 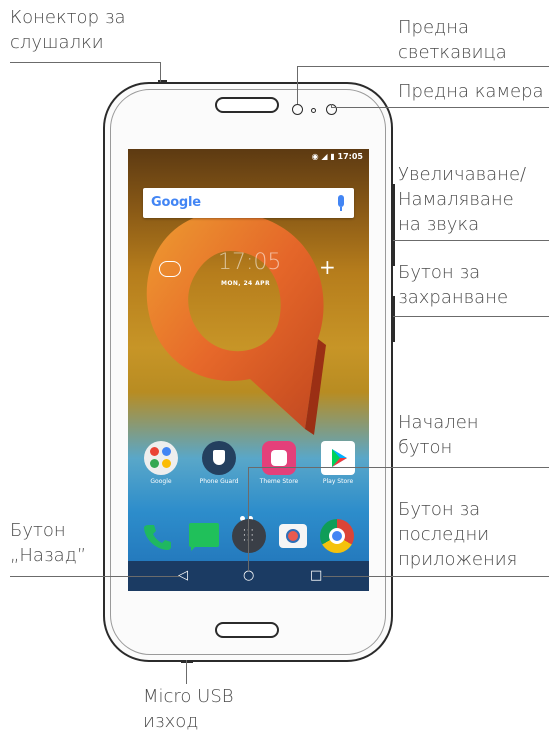 What do you see at coordinates (471, 91) in the screenshot?
I see `label-front-camera: Предна камера` at bounding box center [471, 91].